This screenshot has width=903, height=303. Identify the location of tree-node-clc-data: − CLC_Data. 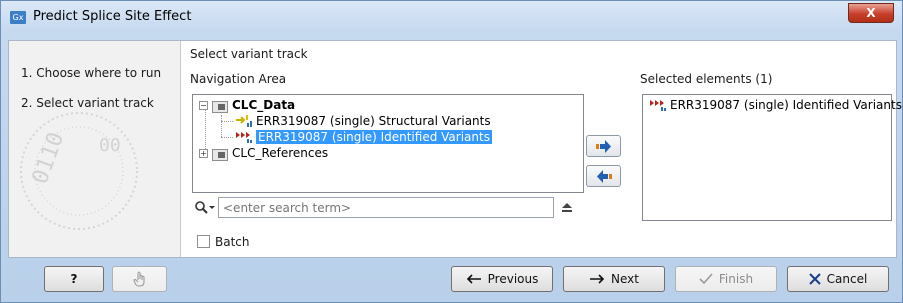
(247, 105).